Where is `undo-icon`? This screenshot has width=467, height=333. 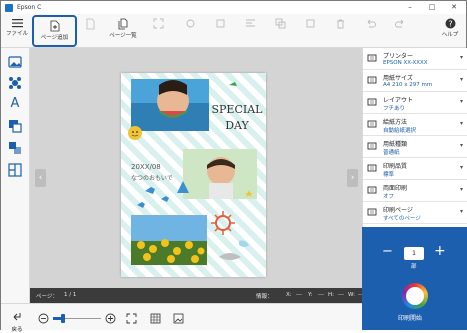
undo-icon is located at coordinates (371, 23).